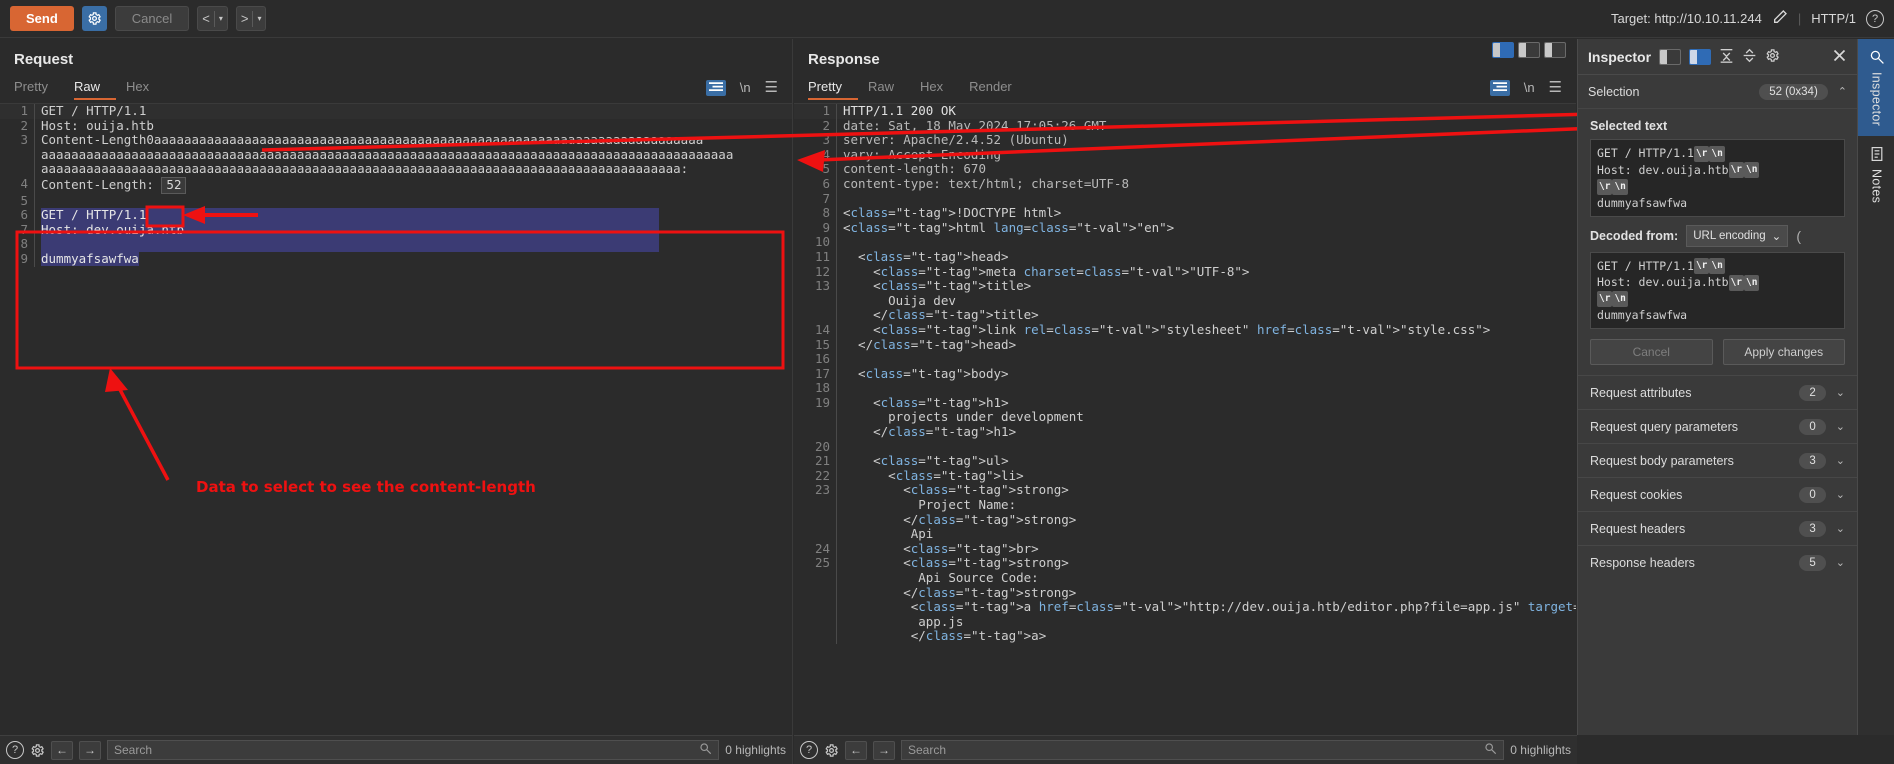  What do you see at coordinates (1206, 534) in the screenshot?
I see `line-text: Api` at bounding box center [1206, 534].